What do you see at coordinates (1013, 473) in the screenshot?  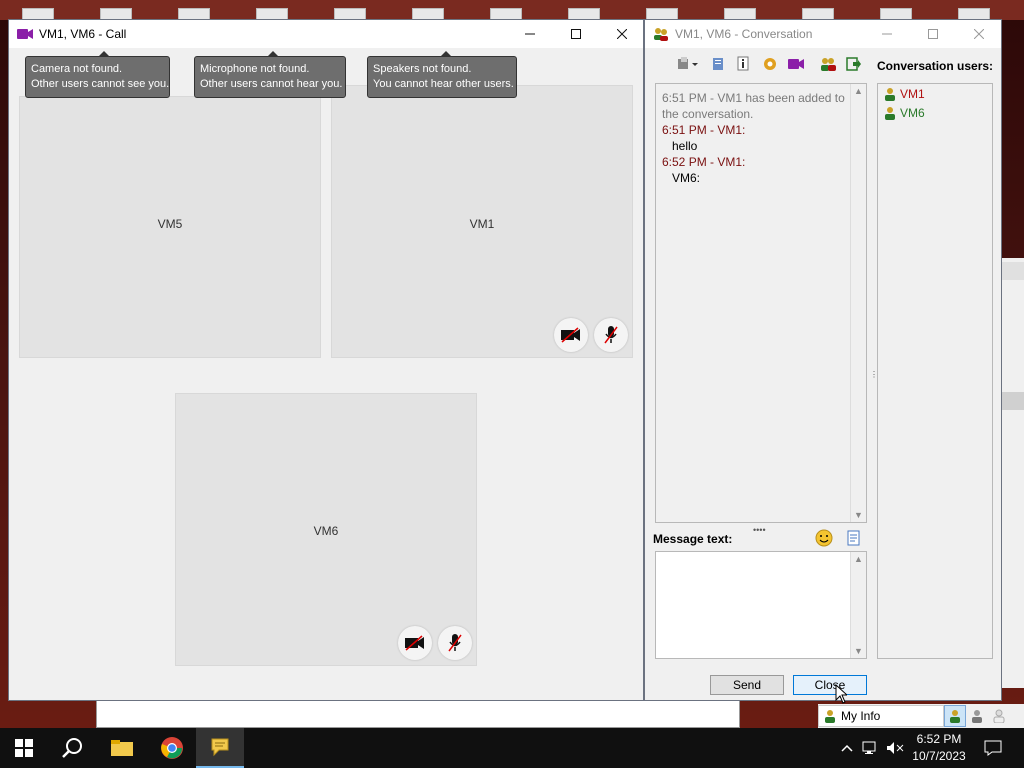 I see `background-window-edge` at bounding box center [1013, 473].